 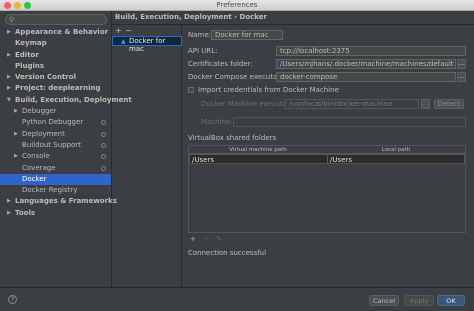 What do you see at coordinates (232, 138) in the screenshot?
I see `shared-folders-title: VirtualBox shared folders` at bounding box center [232, 138].